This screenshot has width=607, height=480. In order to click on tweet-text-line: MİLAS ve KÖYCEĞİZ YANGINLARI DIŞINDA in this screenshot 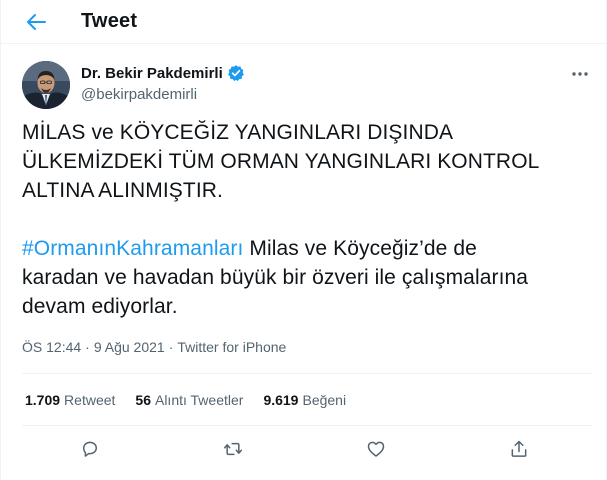, I will do `click(238, 132)`.